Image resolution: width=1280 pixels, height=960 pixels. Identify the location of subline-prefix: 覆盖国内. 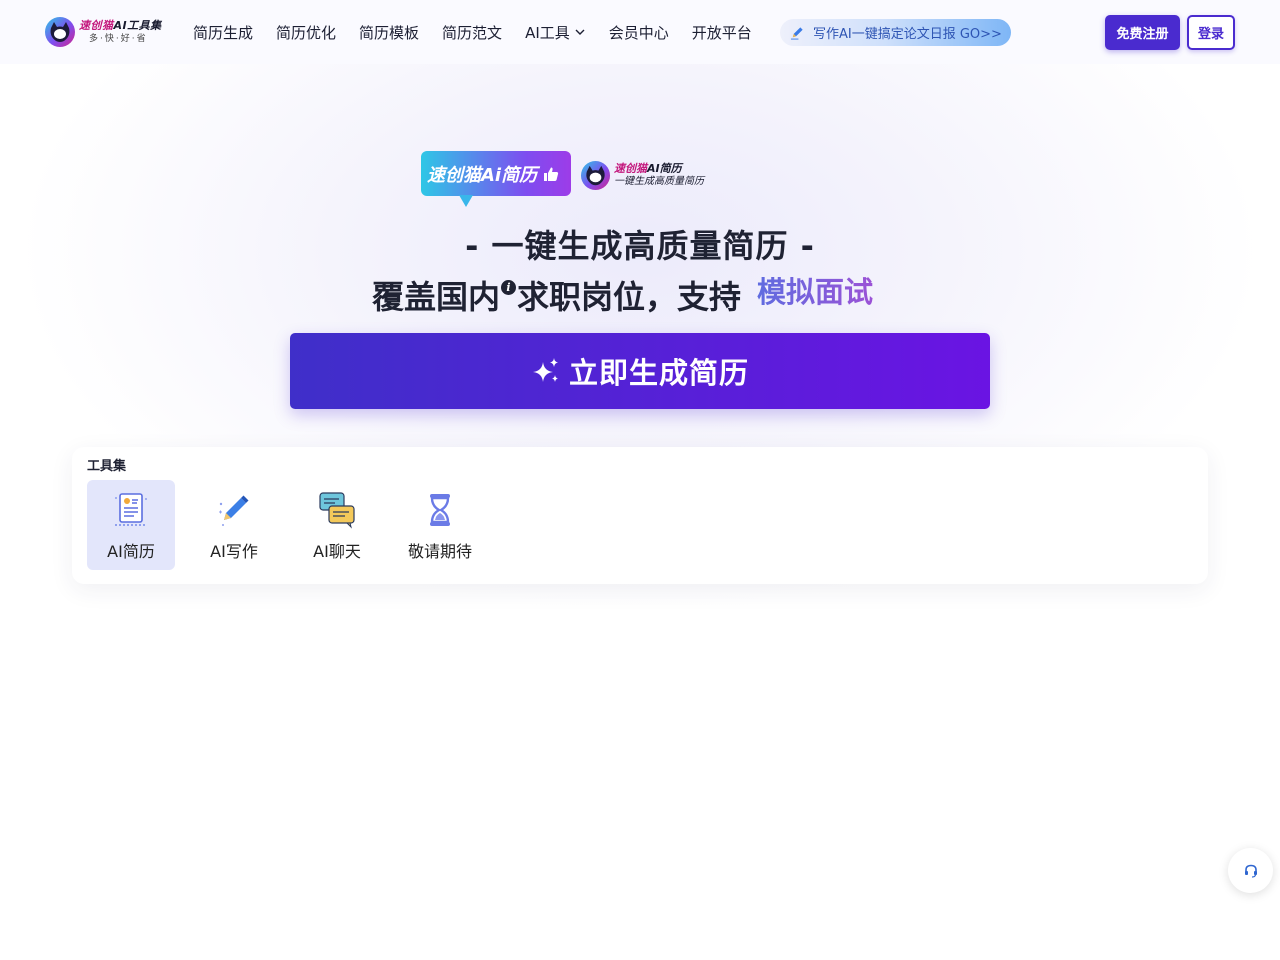
(436, 297).